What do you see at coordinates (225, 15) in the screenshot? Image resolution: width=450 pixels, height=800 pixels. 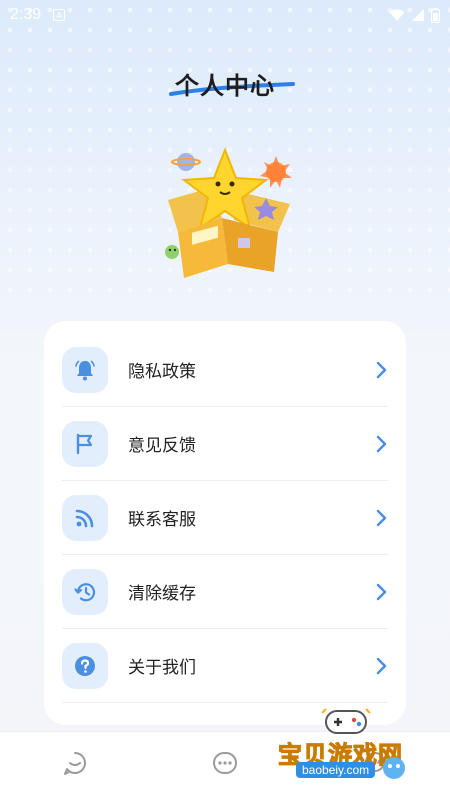 I see `status-bar: 2:39 A` at bounding box center [225, 15].